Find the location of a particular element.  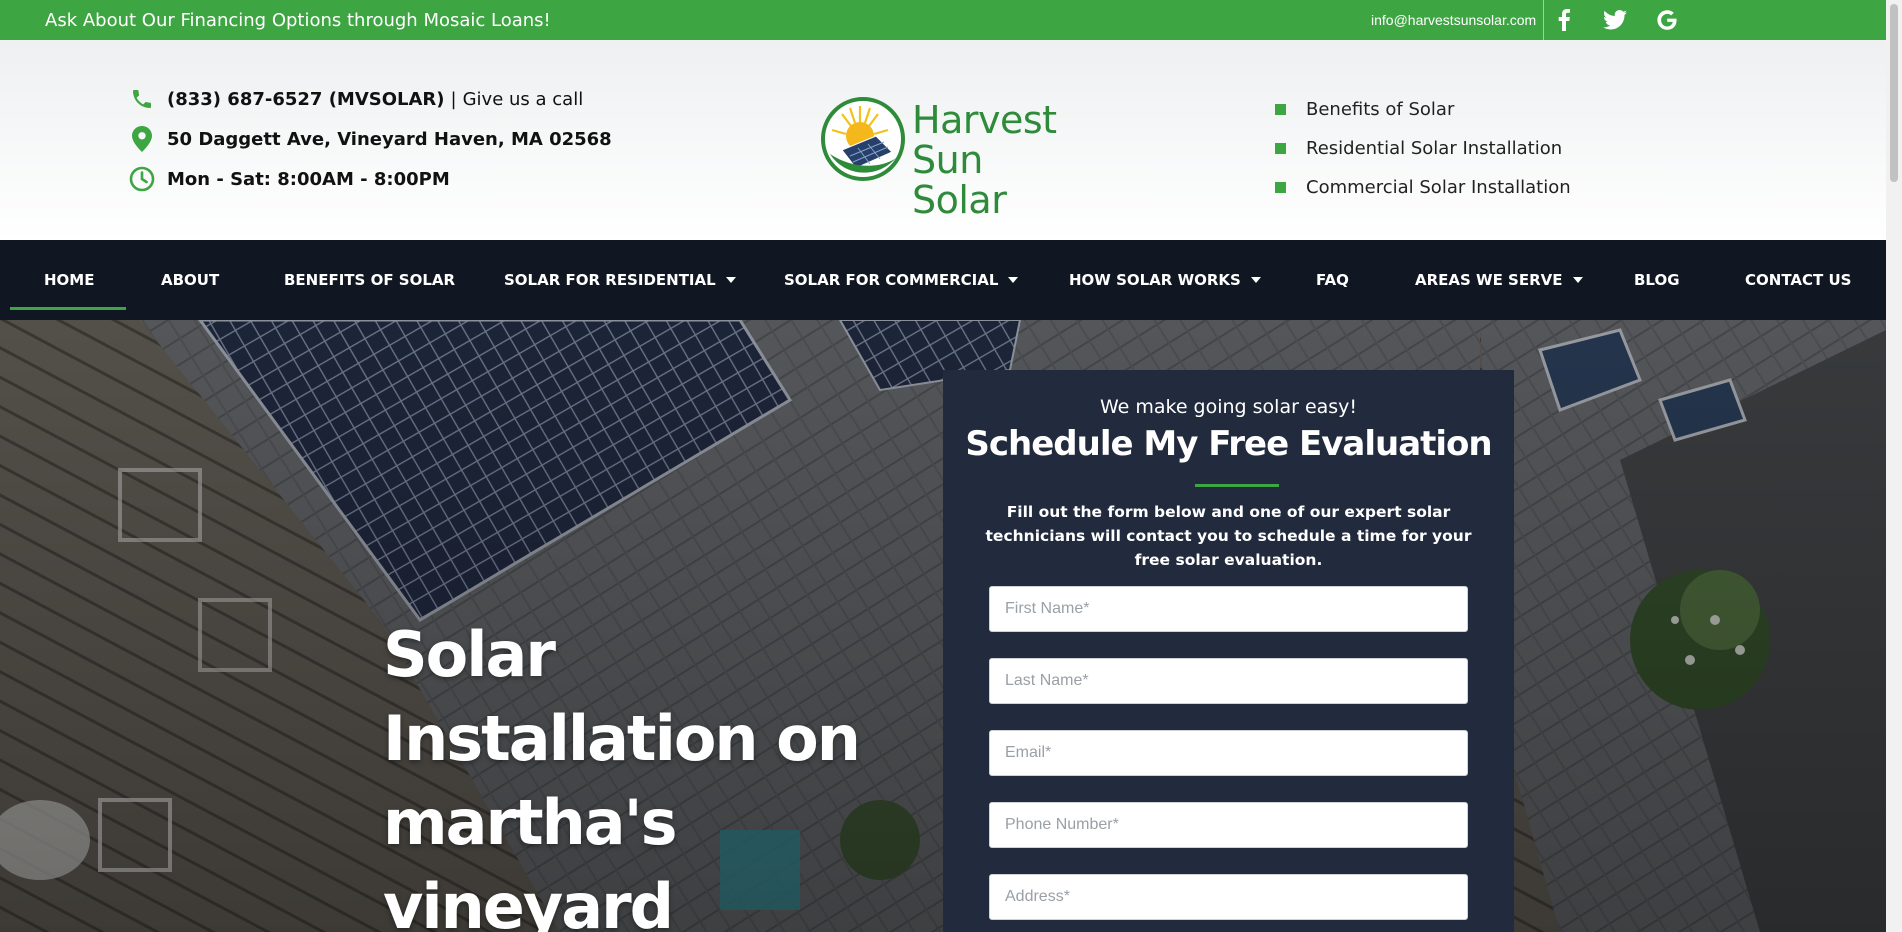

hero-heading: Solar Installation on martha's vineyard is located at coordinates (643, 772).